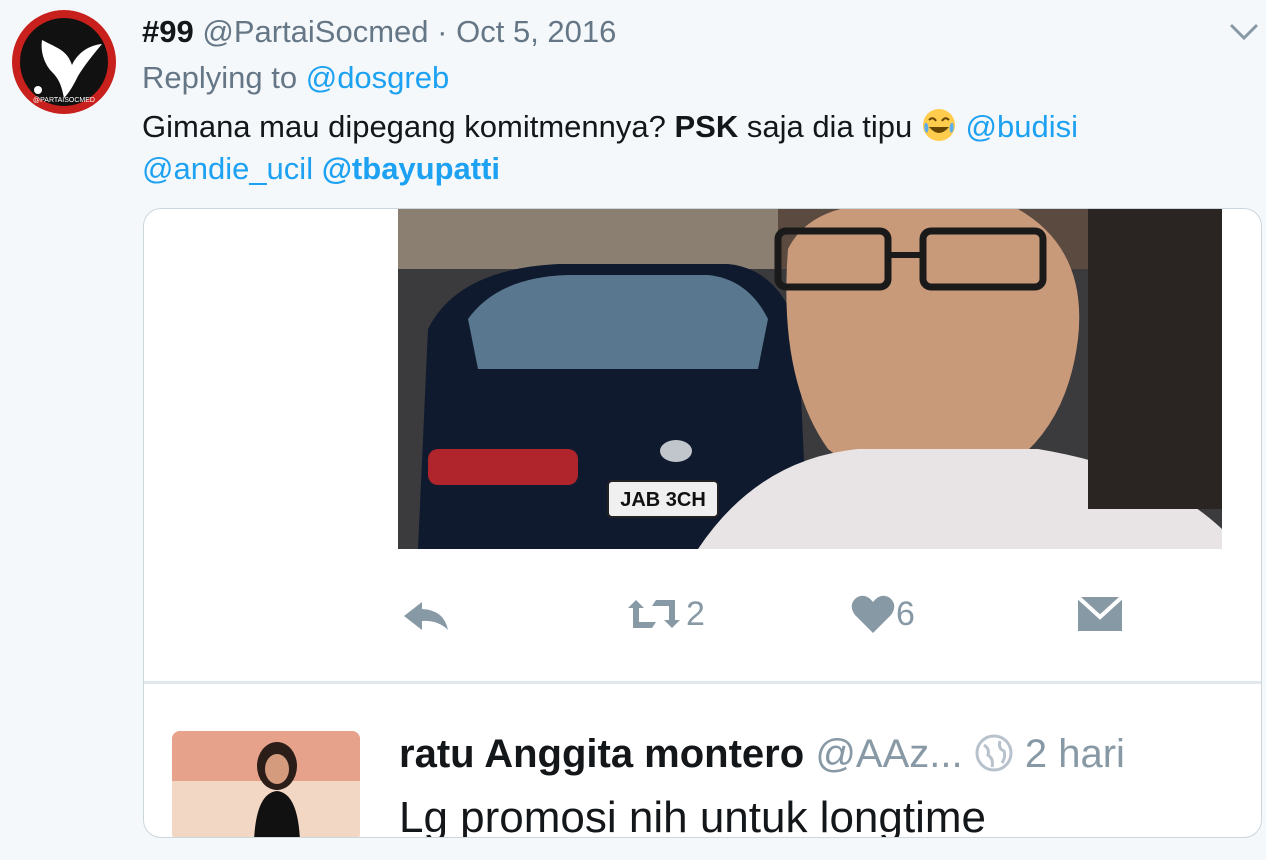 The image size is (1266, 860). I want to click on tweet-header: #99 @PartaiSocmed · Oct 5, 2016, so click(379, 32).